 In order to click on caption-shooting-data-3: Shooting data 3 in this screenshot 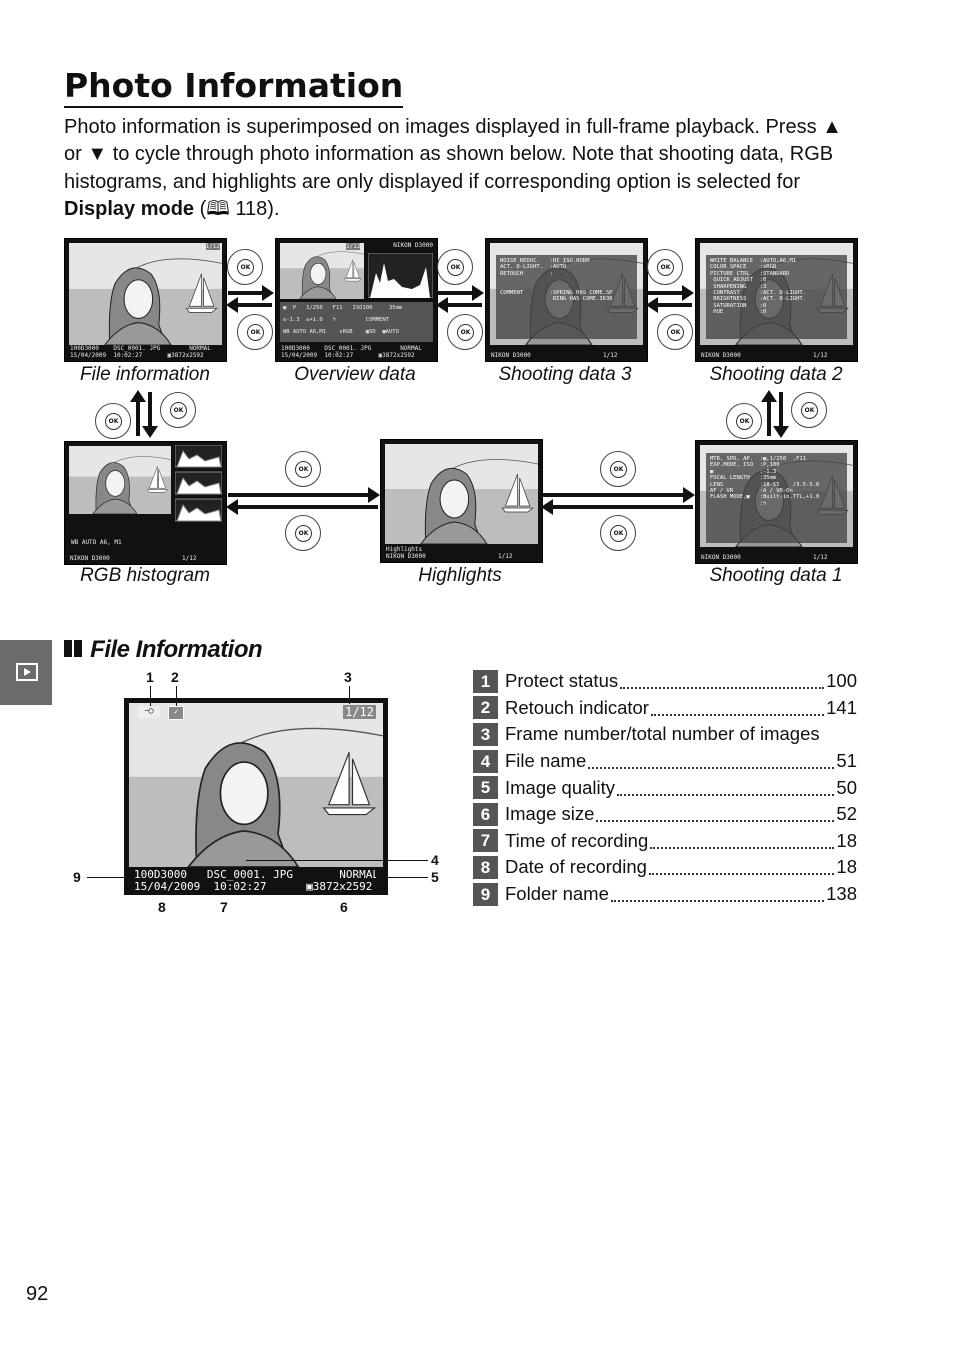, I will do `click(565, 374)`.